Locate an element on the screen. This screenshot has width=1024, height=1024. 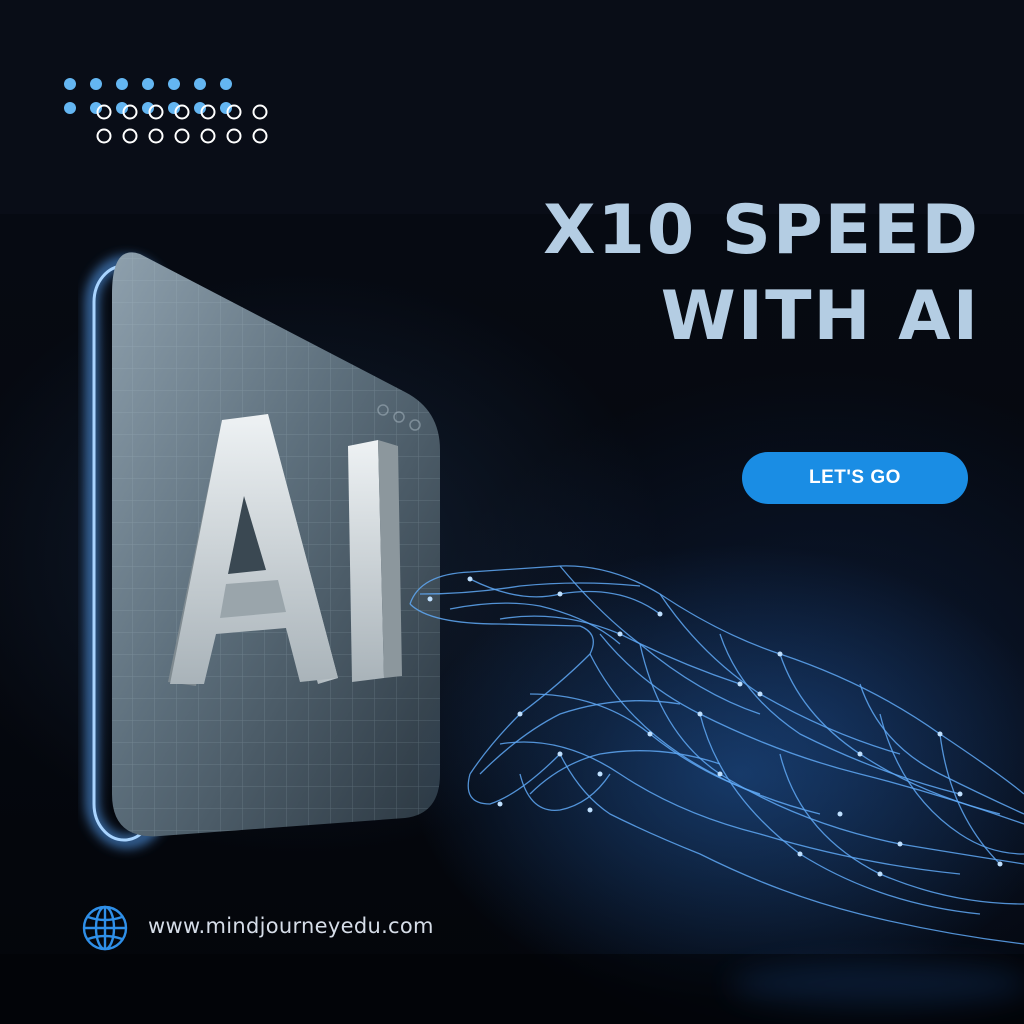
dot-grid-icon is located at coordinates (172, 112).